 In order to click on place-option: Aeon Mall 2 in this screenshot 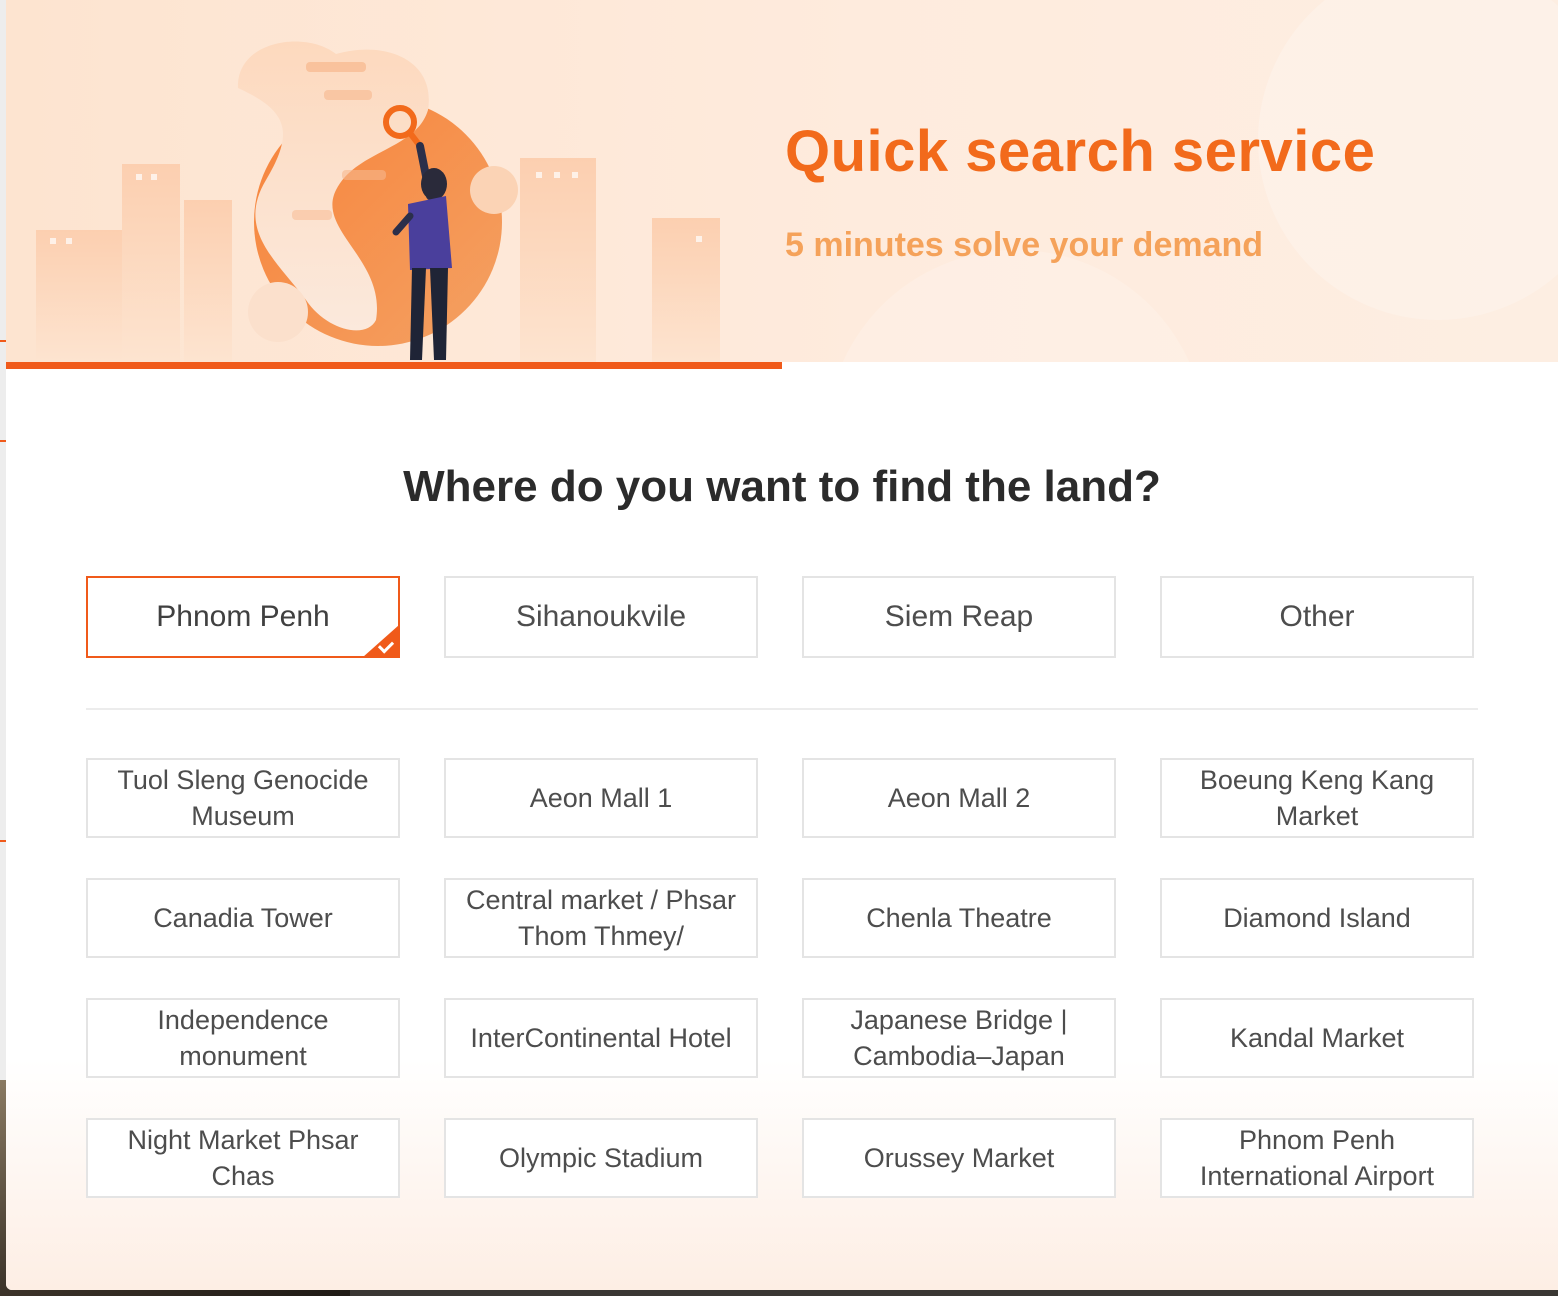, I will do `click(959, 798)`.